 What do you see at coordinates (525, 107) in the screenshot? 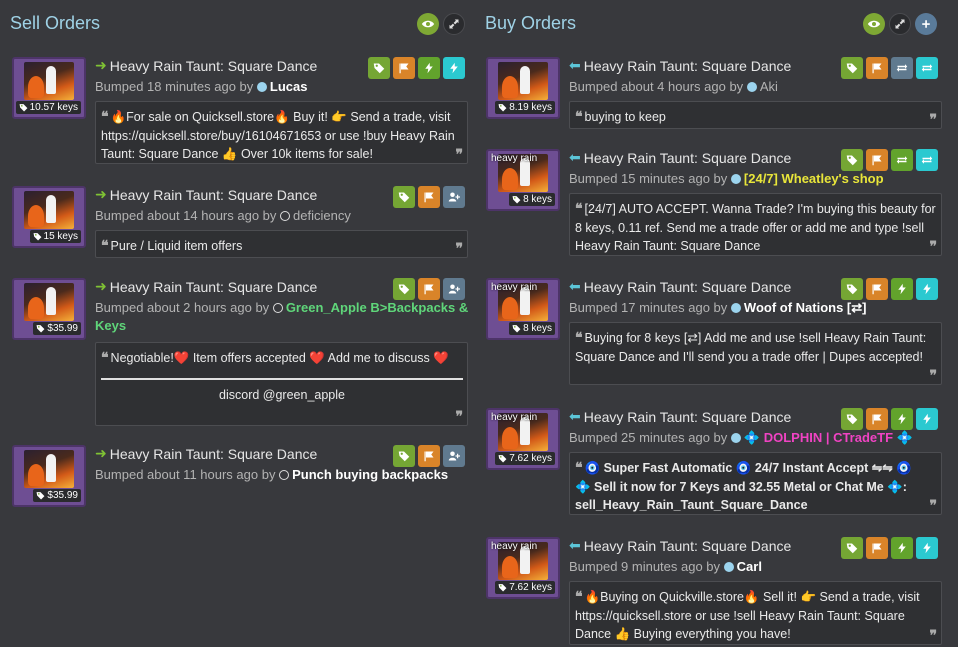
I see `price-badge: 8.19 keys` at bounding box center [525, 107].